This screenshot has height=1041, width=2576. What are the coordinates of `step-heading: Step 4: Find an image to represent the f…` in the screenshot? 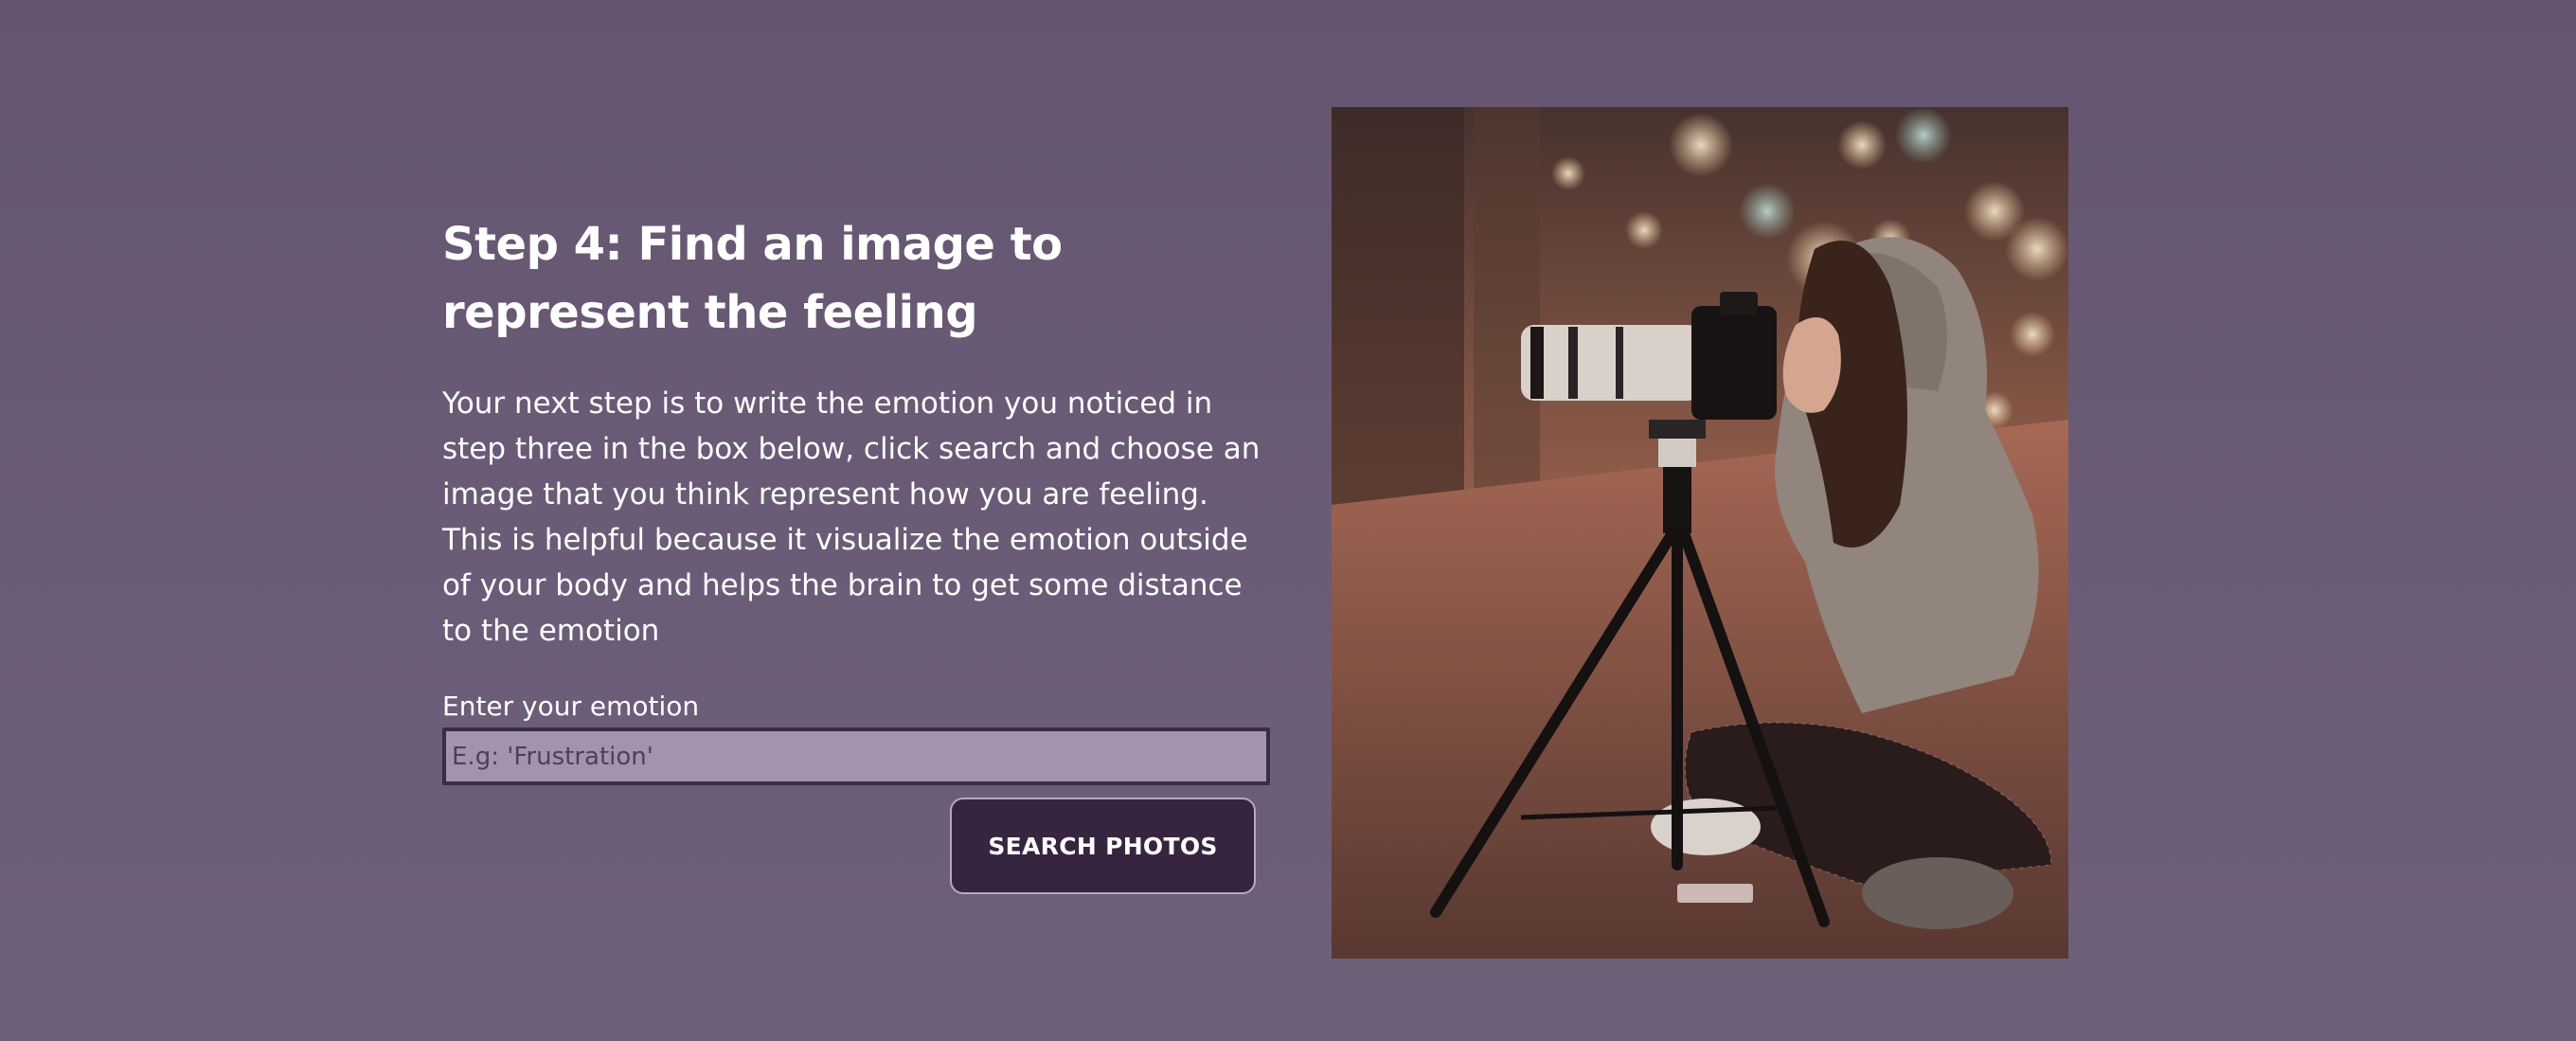 It's located at (752, 278).